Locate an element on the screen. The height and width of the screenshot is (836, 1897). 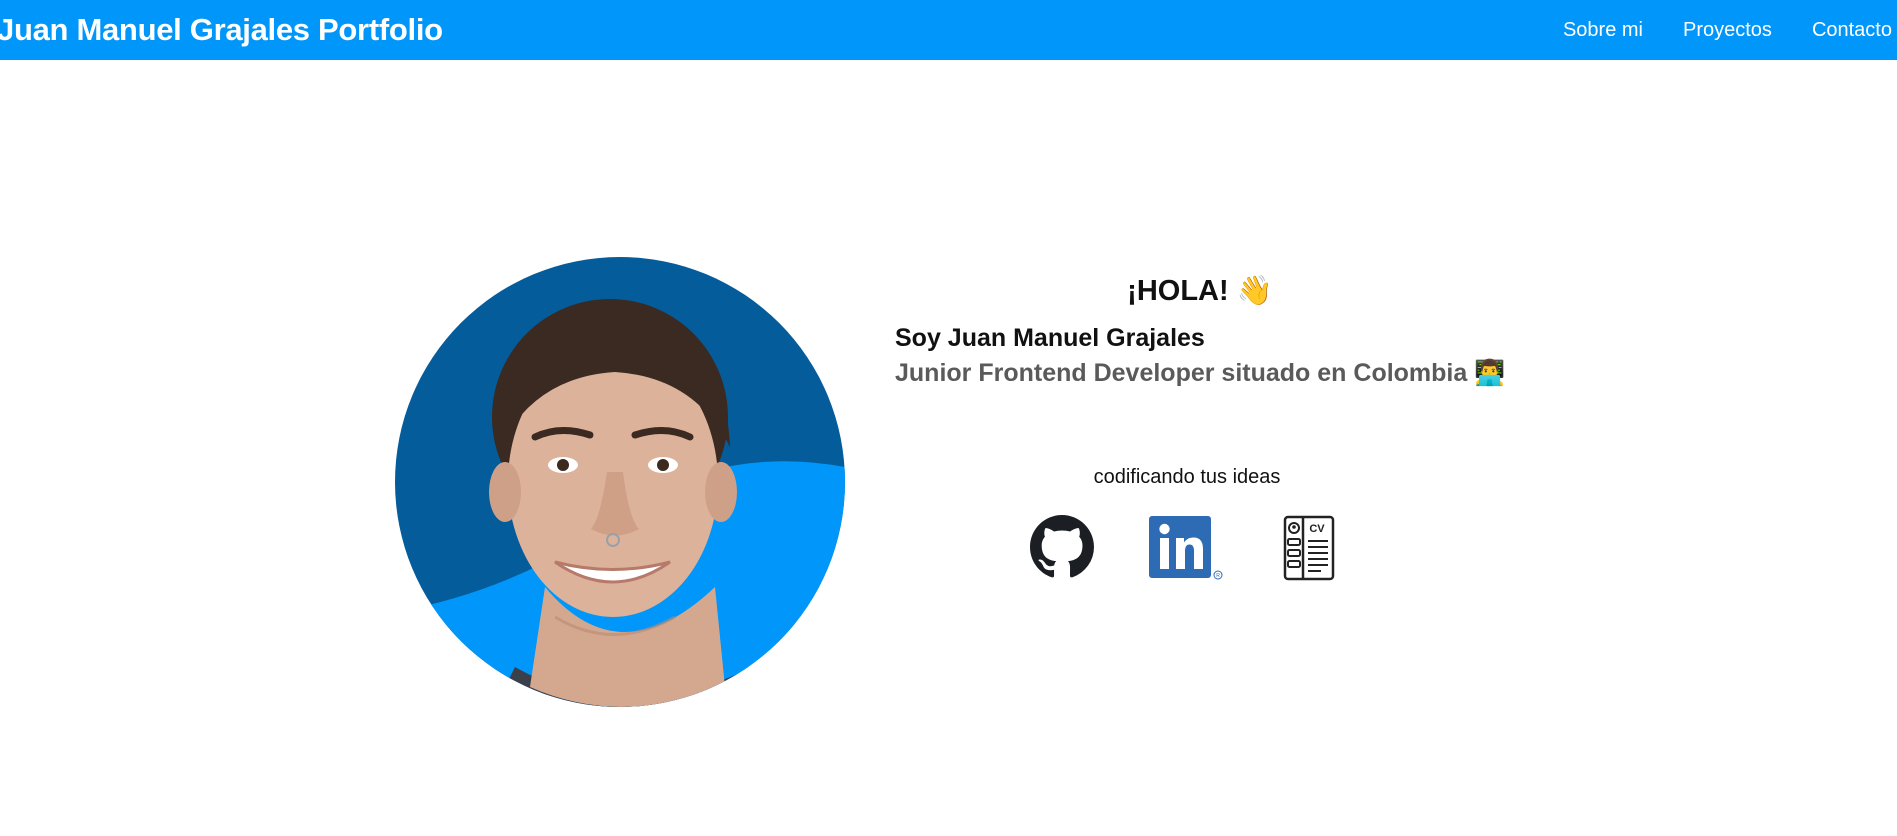
github-link is located at coordinates (1062, 547).